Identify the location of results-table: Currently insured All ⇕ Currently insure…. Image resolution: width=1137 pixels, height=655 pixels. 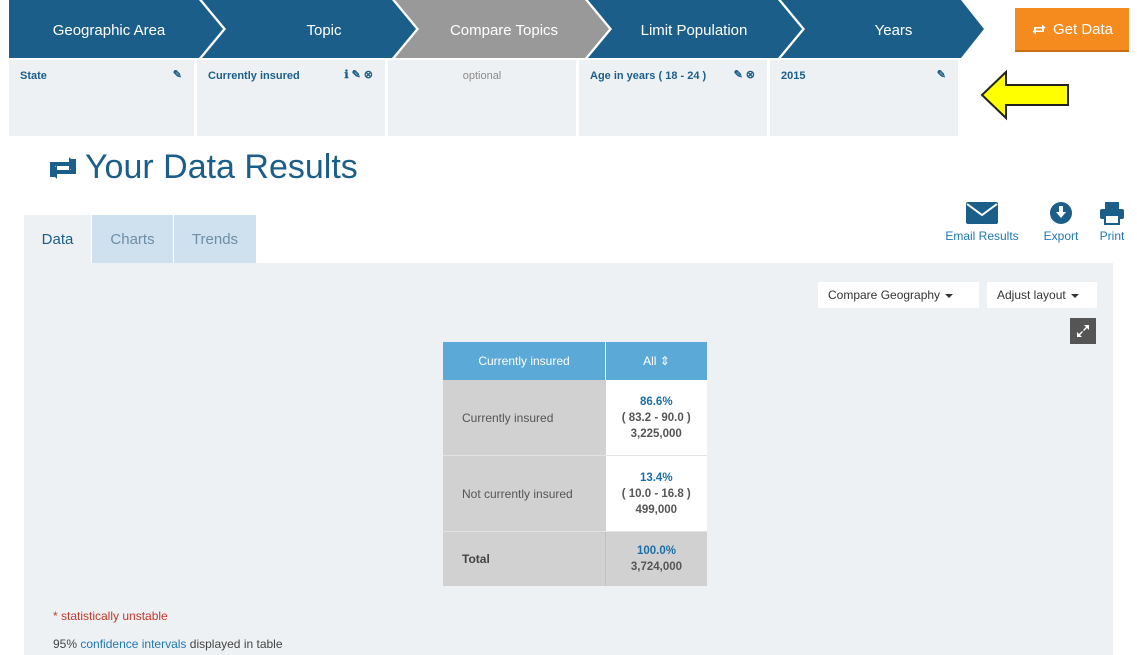
(575, 464).